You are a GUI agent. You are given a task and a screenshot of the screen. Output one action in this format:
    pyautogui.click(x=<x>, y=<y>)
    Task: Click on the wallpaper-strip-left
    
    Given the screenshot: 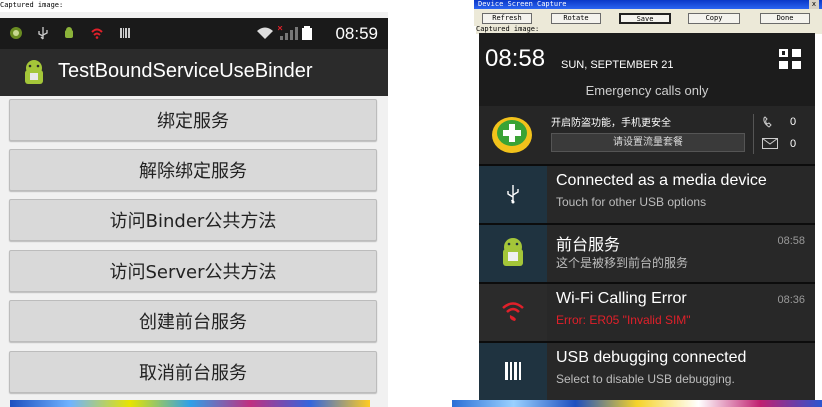 What is the action you would take?
    pyautogui.click(x=190, y=403)
    